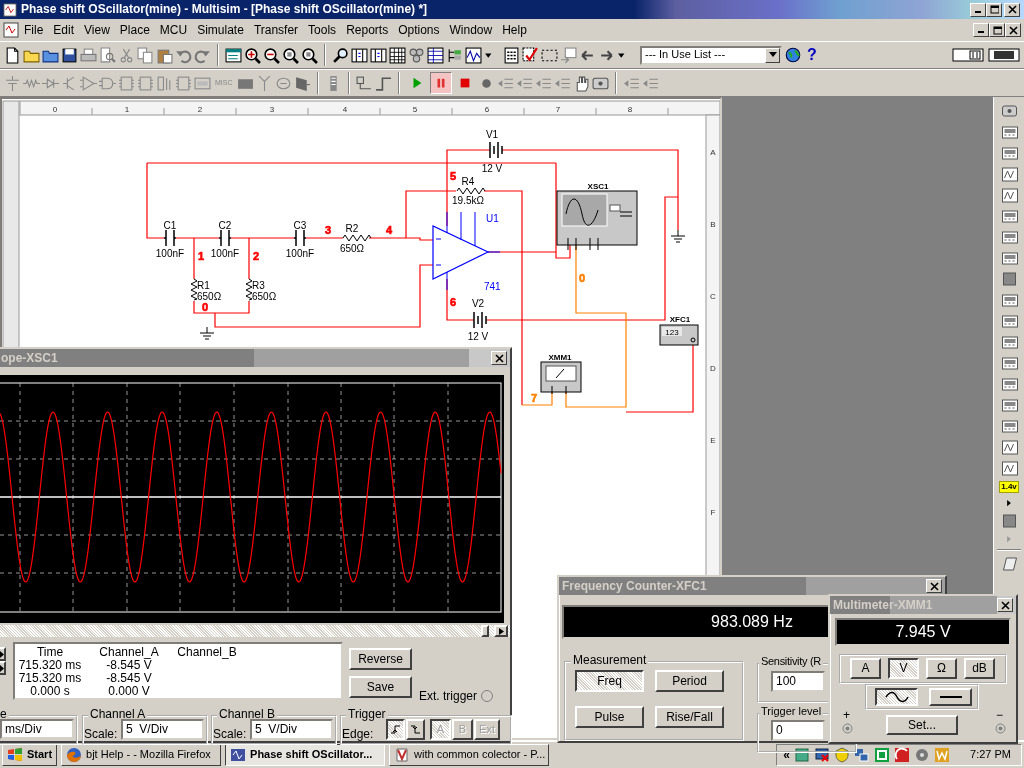 The width and height of the screenshot is (1024, 768). I want to click on ext-trigger-radio, so click(487, 696).